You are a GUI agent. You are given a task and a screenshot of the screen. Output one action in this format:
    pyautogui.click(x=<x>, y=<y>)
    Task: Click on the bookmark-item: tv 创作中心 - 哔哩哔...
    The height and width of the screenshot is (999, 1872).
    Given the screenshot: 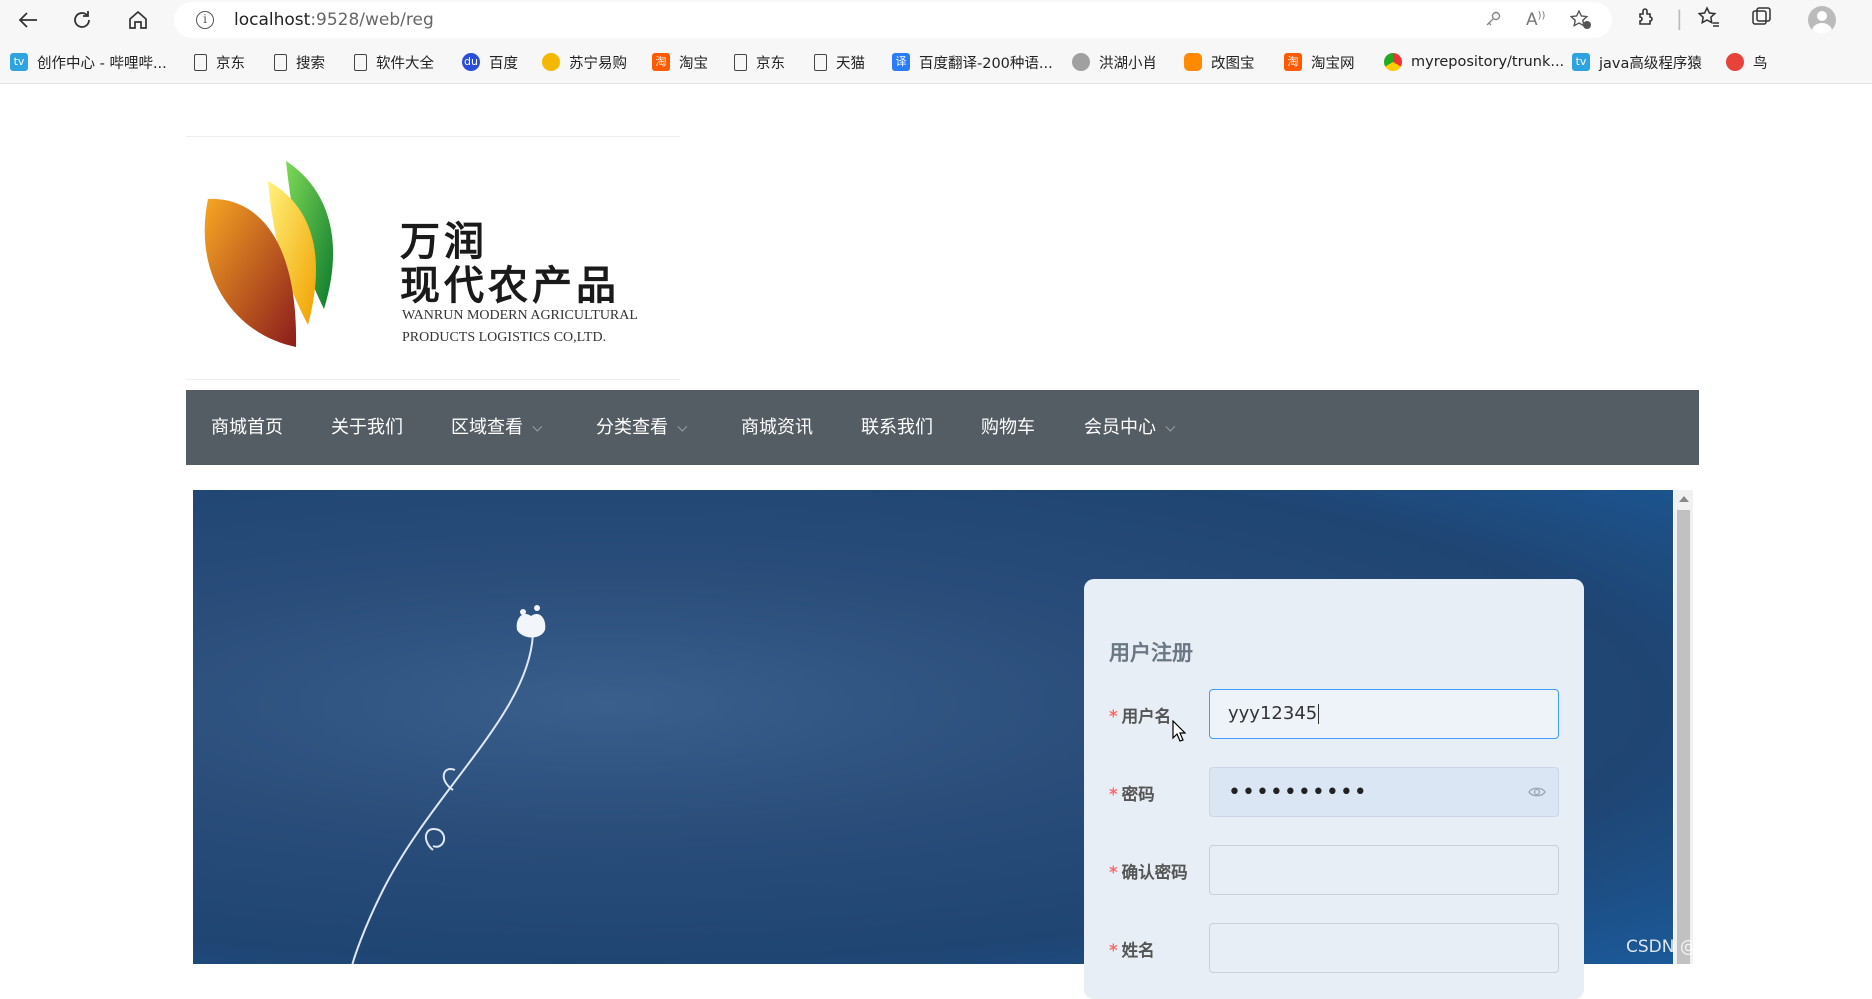 What is the action you would take?
    pyautogui.click(x=88, y=62)
    